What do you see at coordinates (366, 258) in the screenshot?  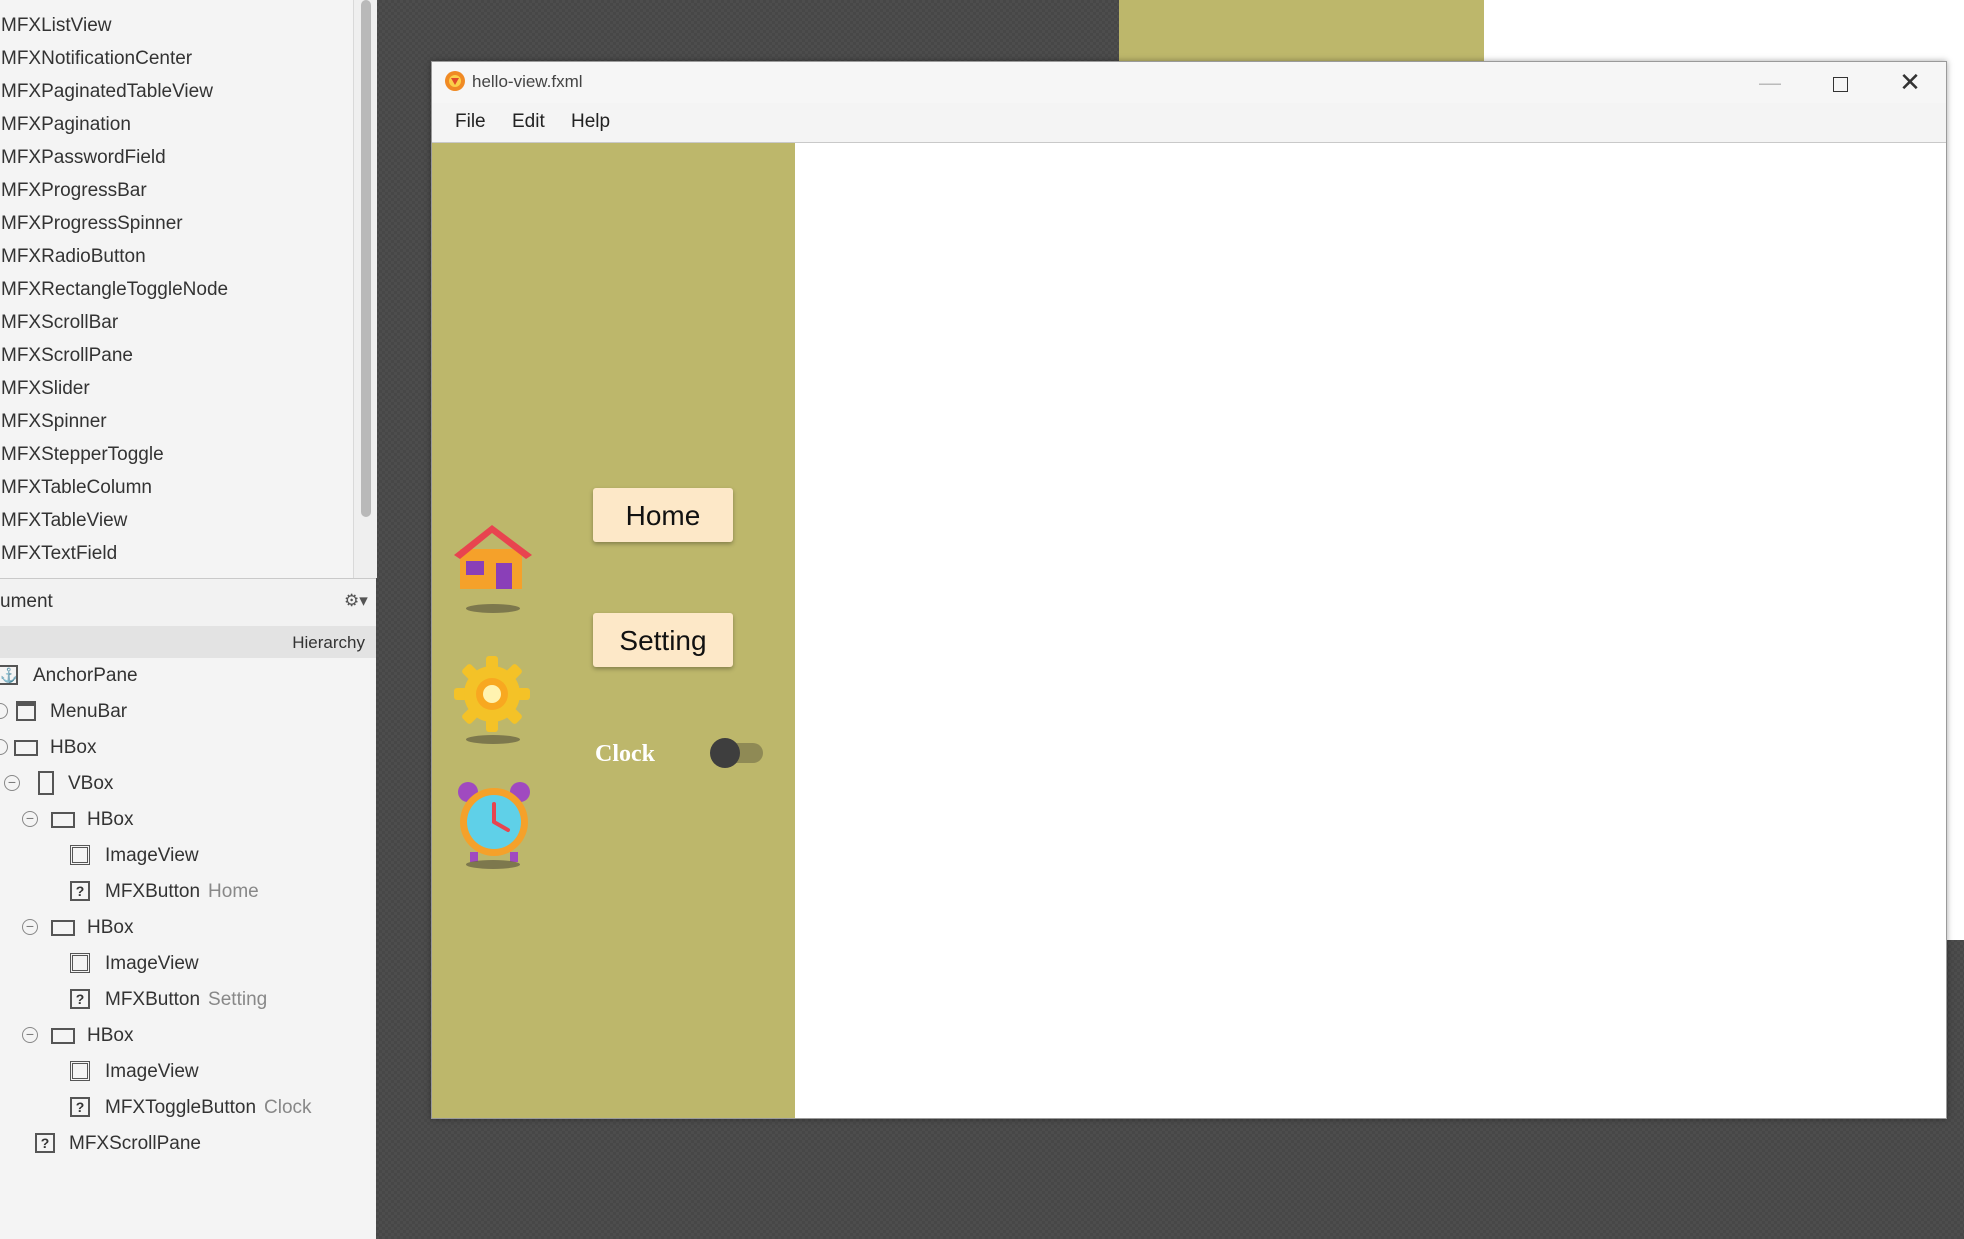 I see `library-scrollbar-thumb` at bounding box center [366, 258].